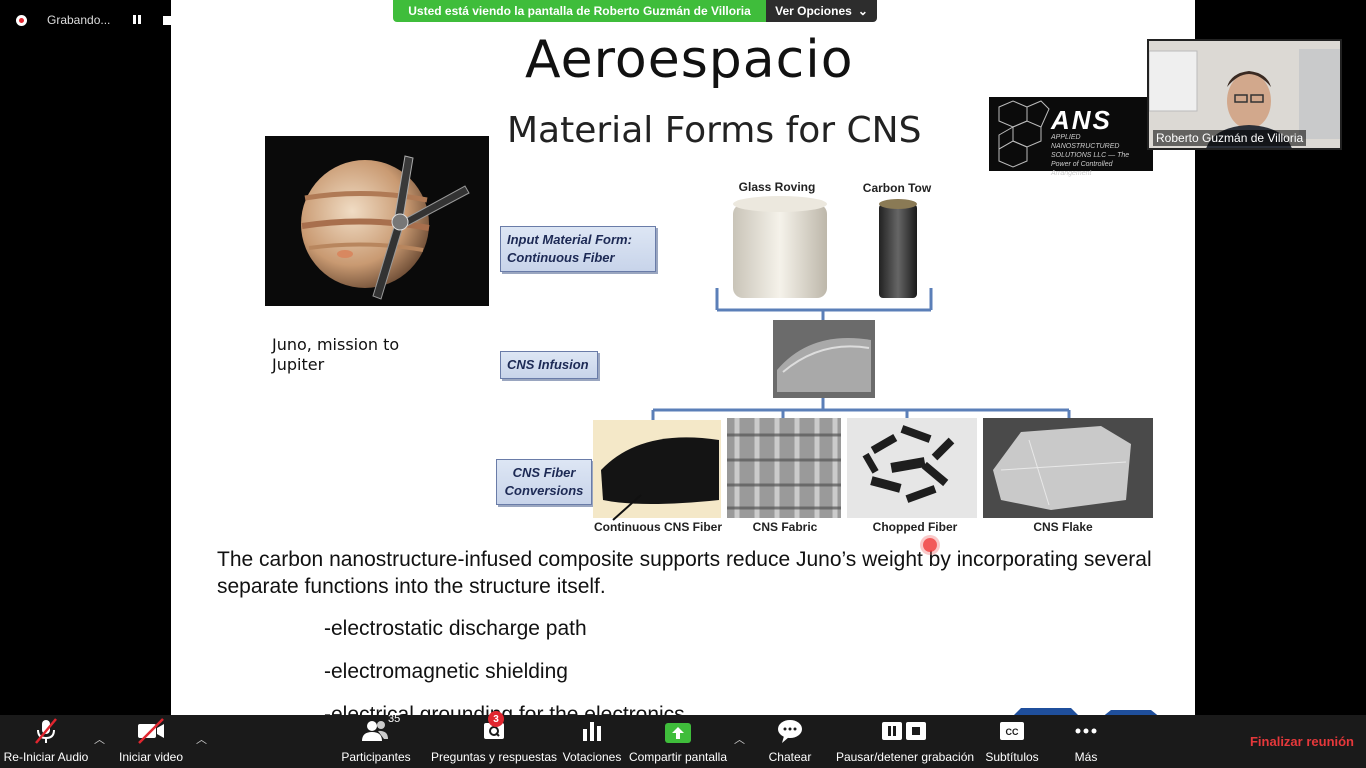 This screenshot has height=768, width=1366. I want to click on audio-label: Re-Iniciar Audio, so click(46, 757).